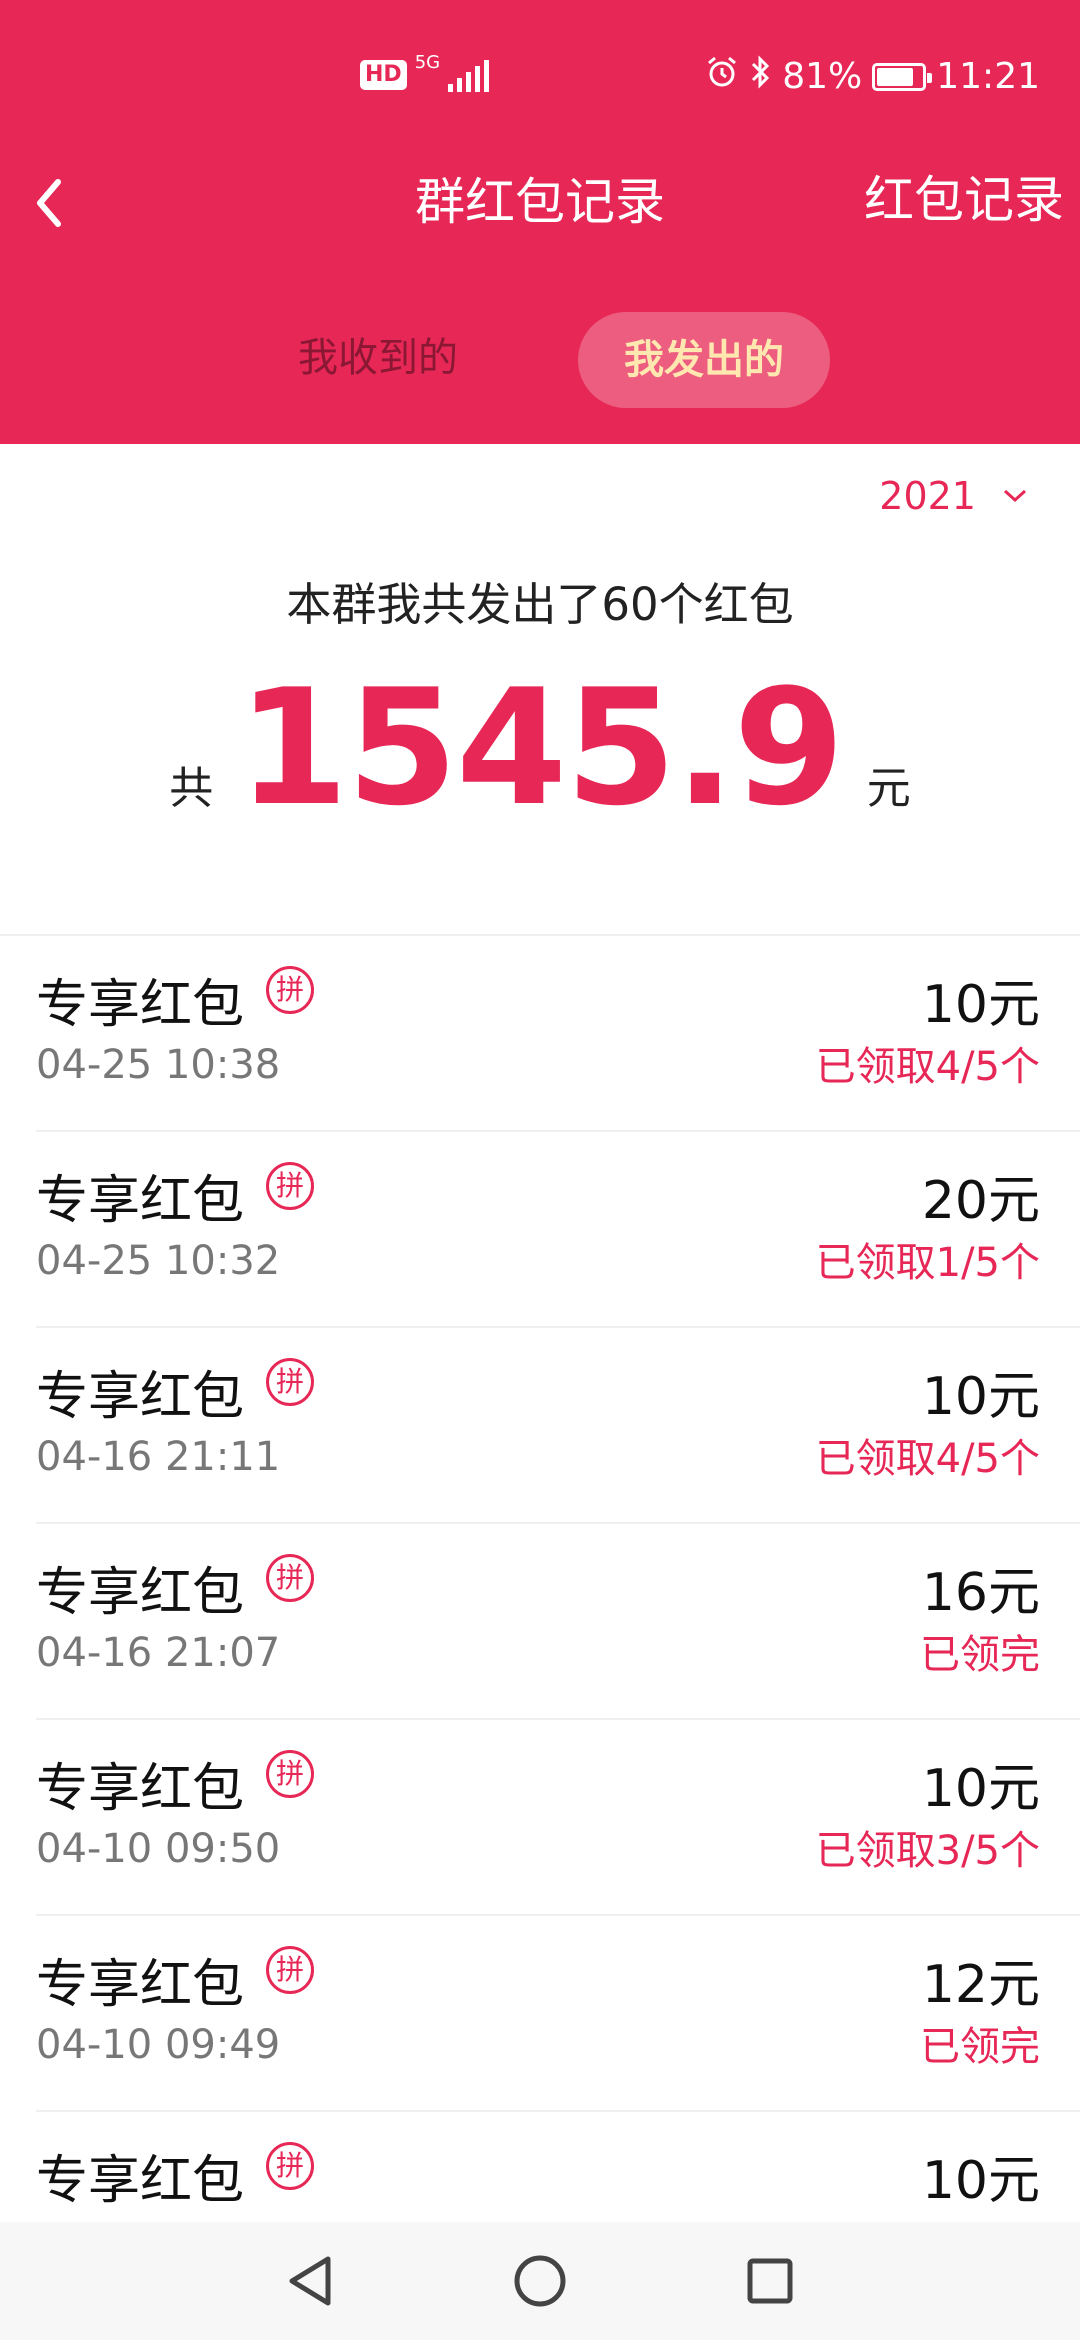 The image size is (1080, 2340). Describe the element at coordinates (427, 62) in the screenshot. I see `network-label: 5G` at that location.